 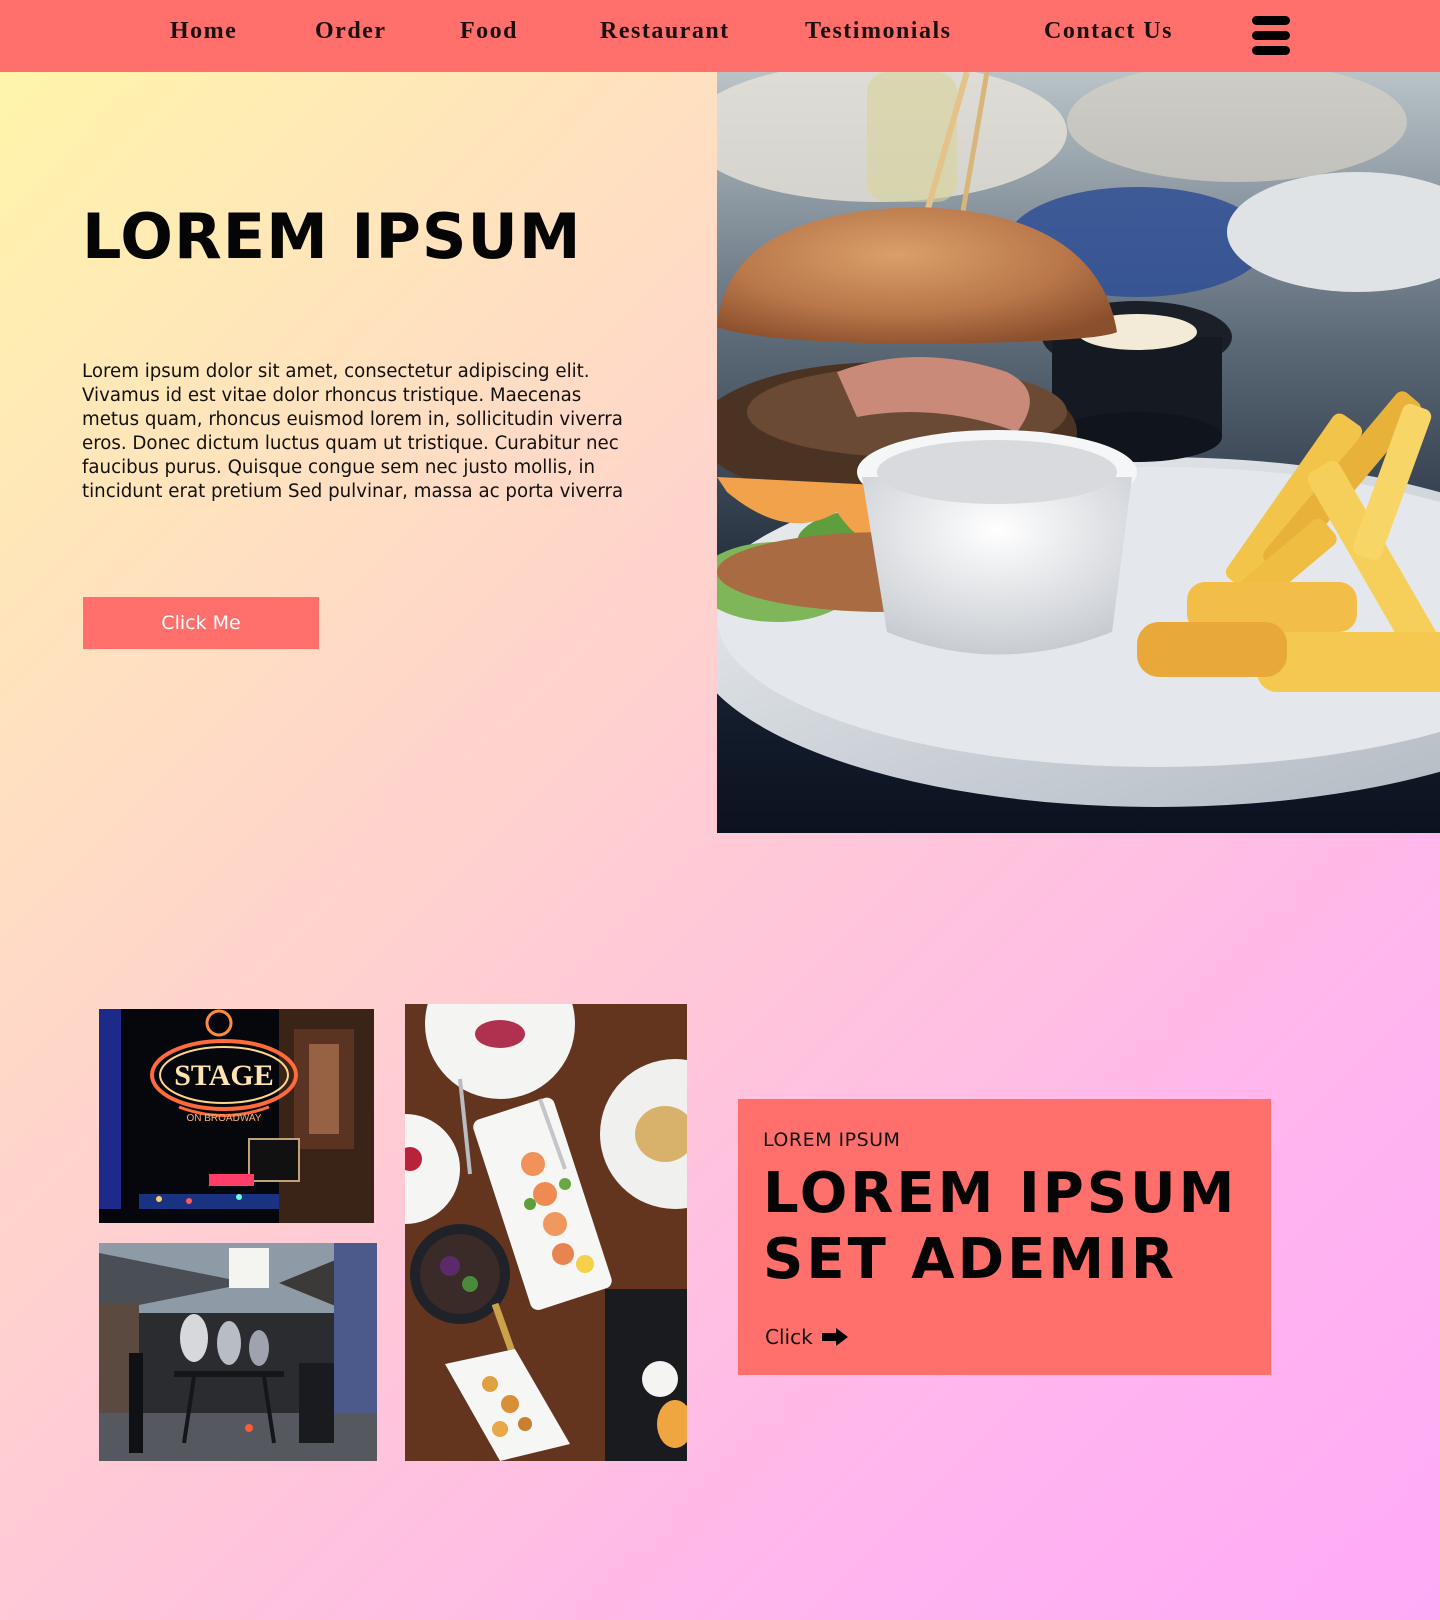 I want to click on nav-item-contact-us: Contact Us, so click(x=1108, y=31).